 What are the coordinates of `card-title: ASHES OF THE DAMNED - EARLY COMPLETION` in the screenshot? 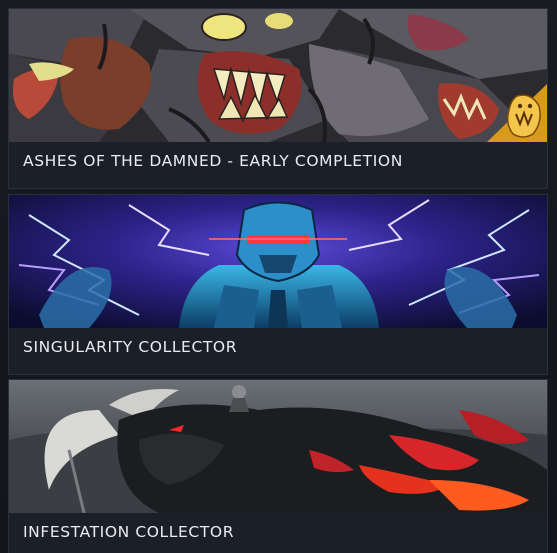 It's located at (213, 161).